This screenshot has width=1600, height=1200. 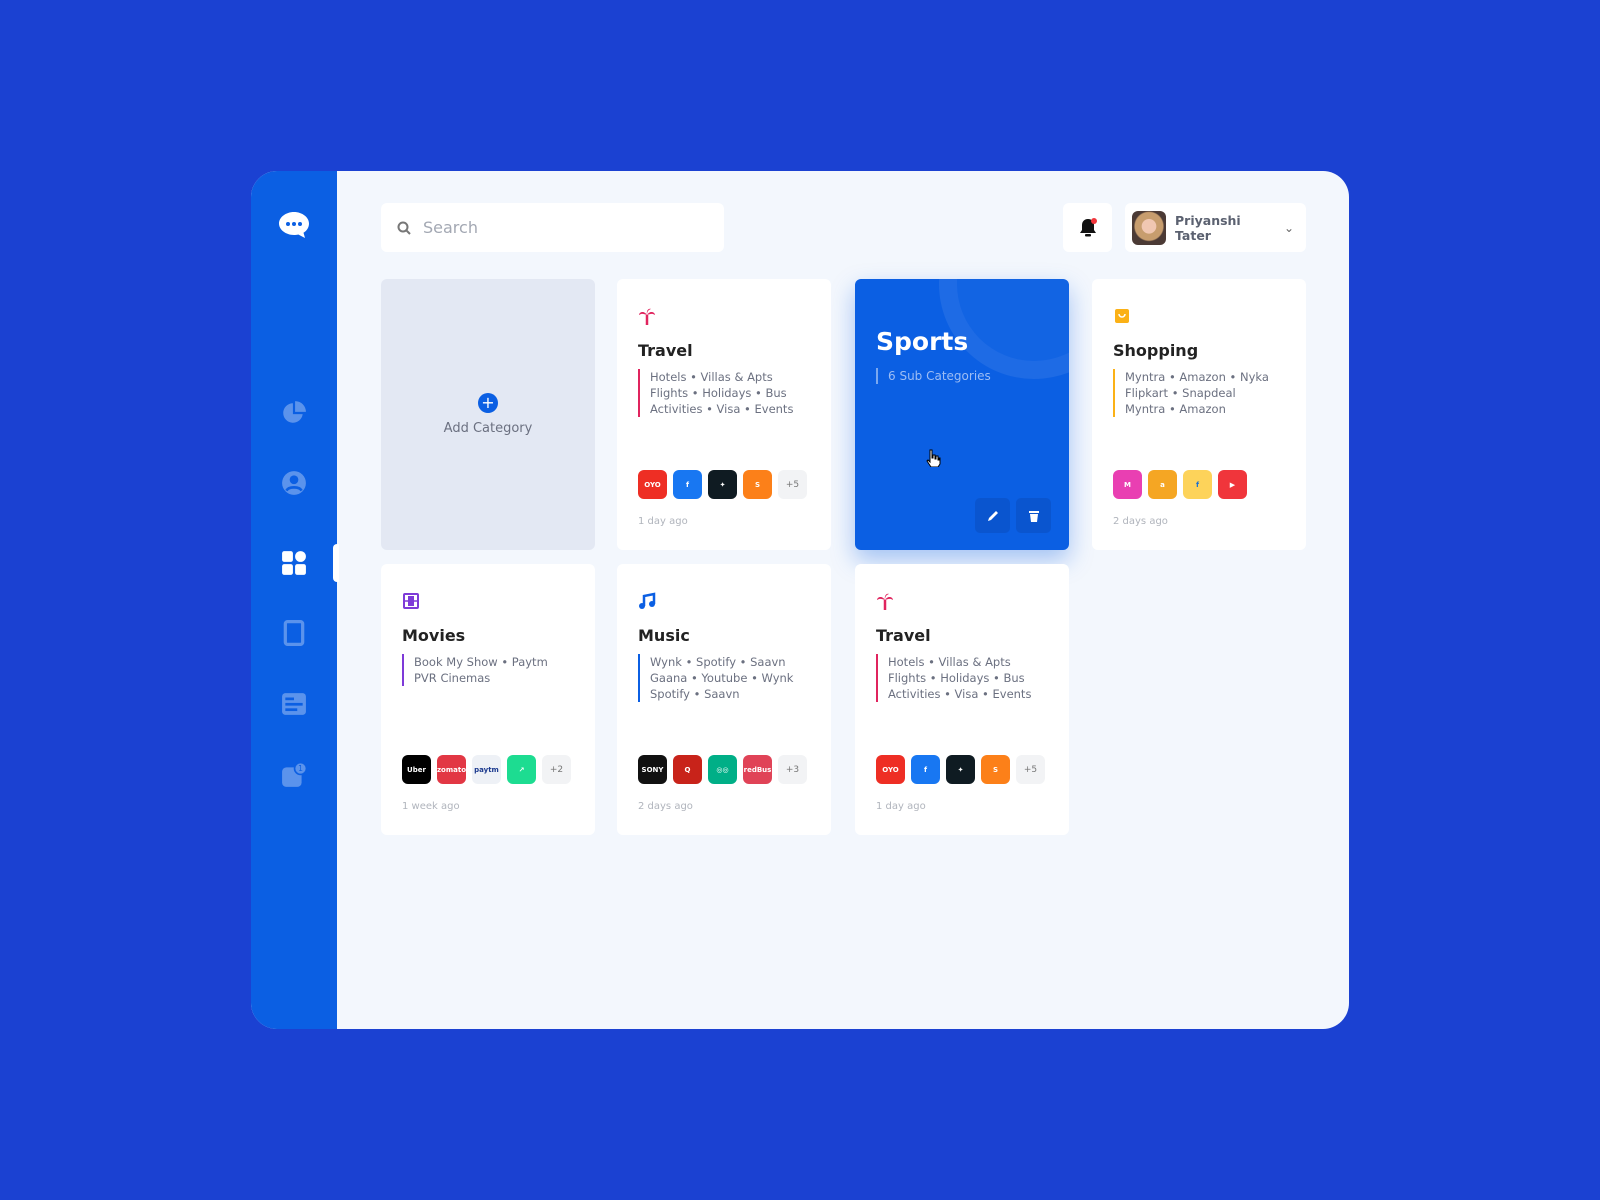 I want to click on hand-cursor-icon, so click(x=933, y=458).